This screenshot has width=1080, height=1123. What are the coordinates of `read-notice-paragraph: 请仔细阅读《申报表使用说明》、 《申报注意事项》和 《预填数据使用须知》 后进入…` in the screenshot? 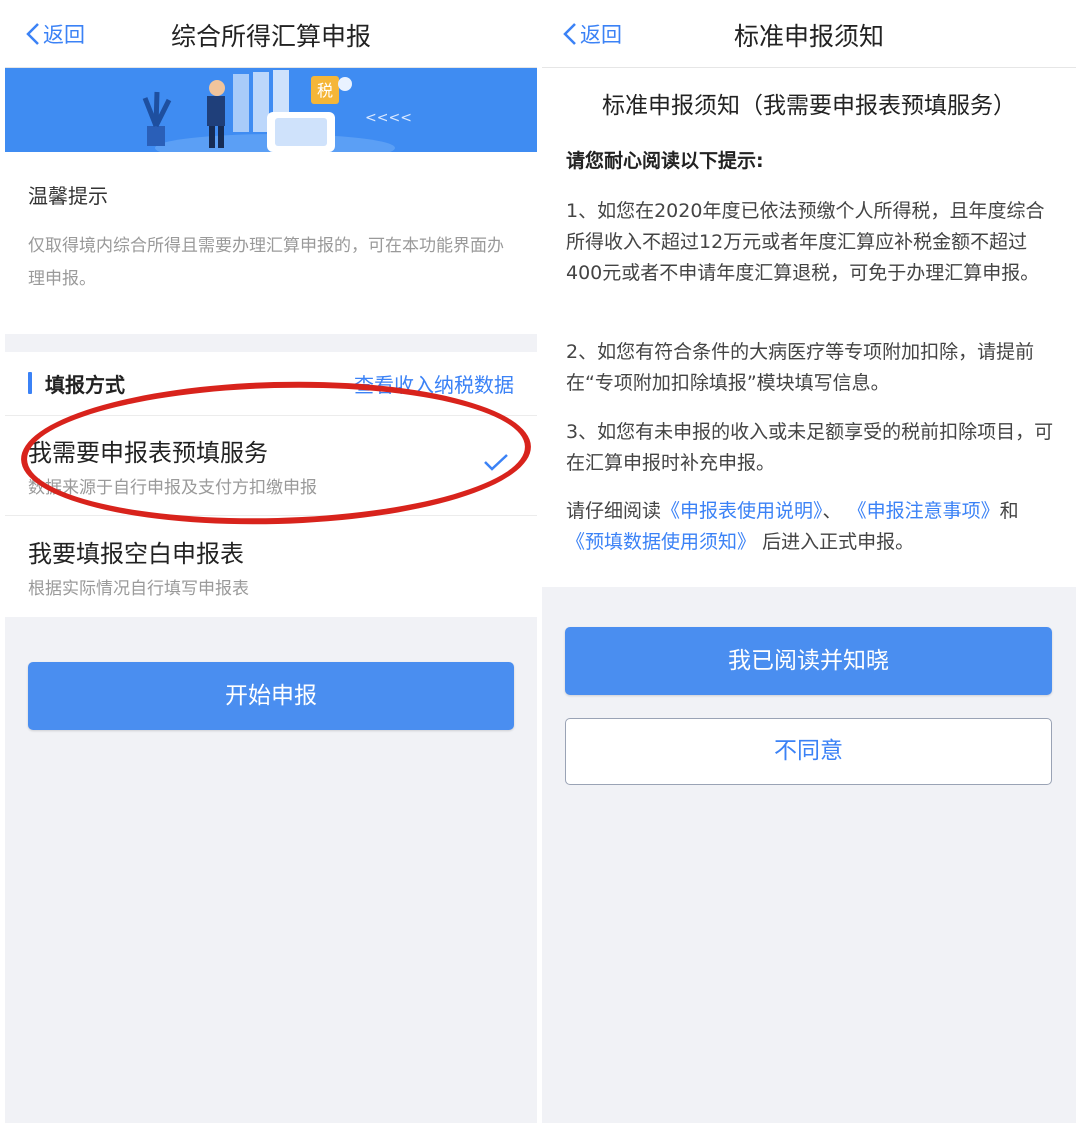 It's located at (810, 527).